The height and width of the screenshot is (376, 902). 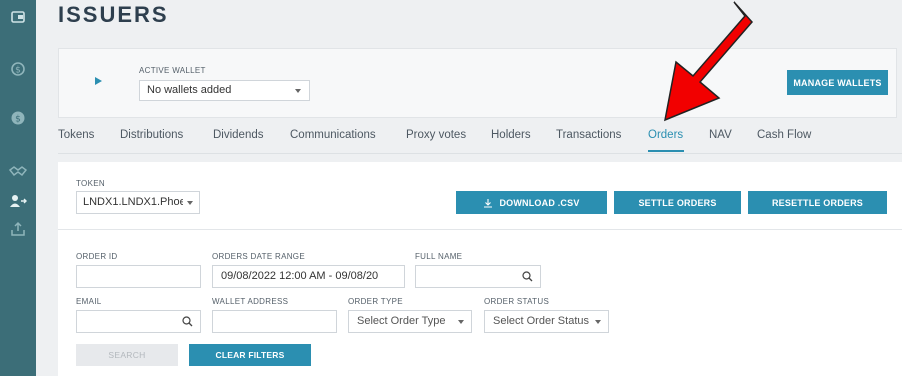 What do you see at coordinates (250, 301) in the screenshot?
I see `wallet-address-label: WALLET ADDRESS` at bounding box center [250, 301].